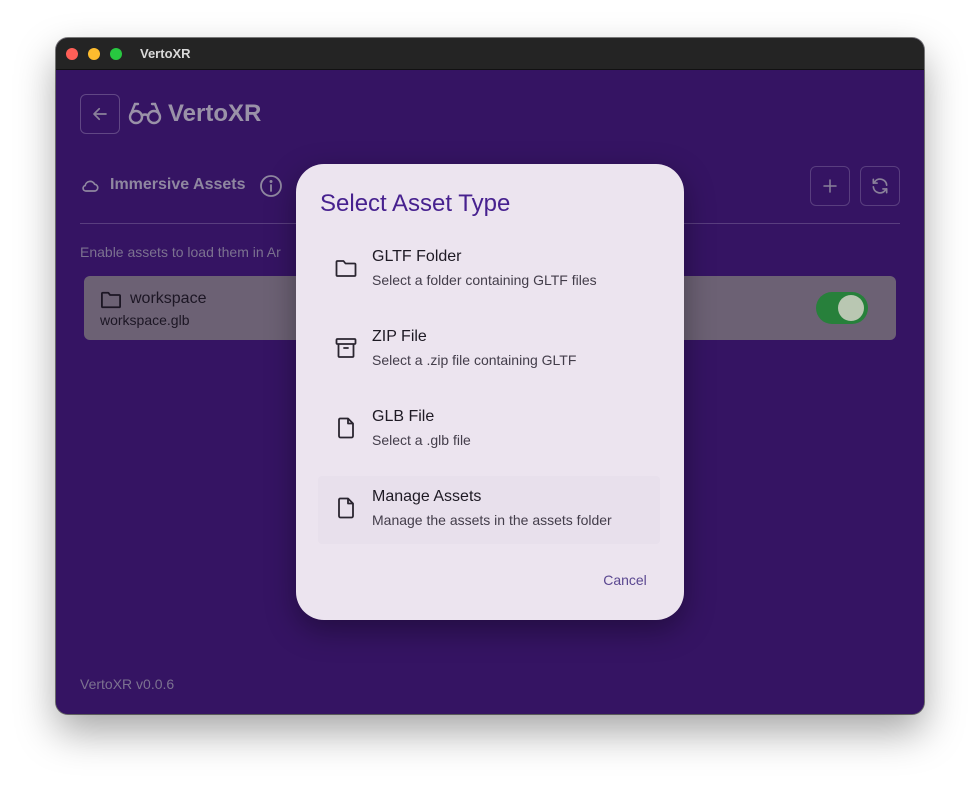 This screenshot has height=788, width=980. What do you see at coordinates (145, 320) in the screenshot?
I see `asset-filename: workspace.glb` at bounding box center [145, 320].